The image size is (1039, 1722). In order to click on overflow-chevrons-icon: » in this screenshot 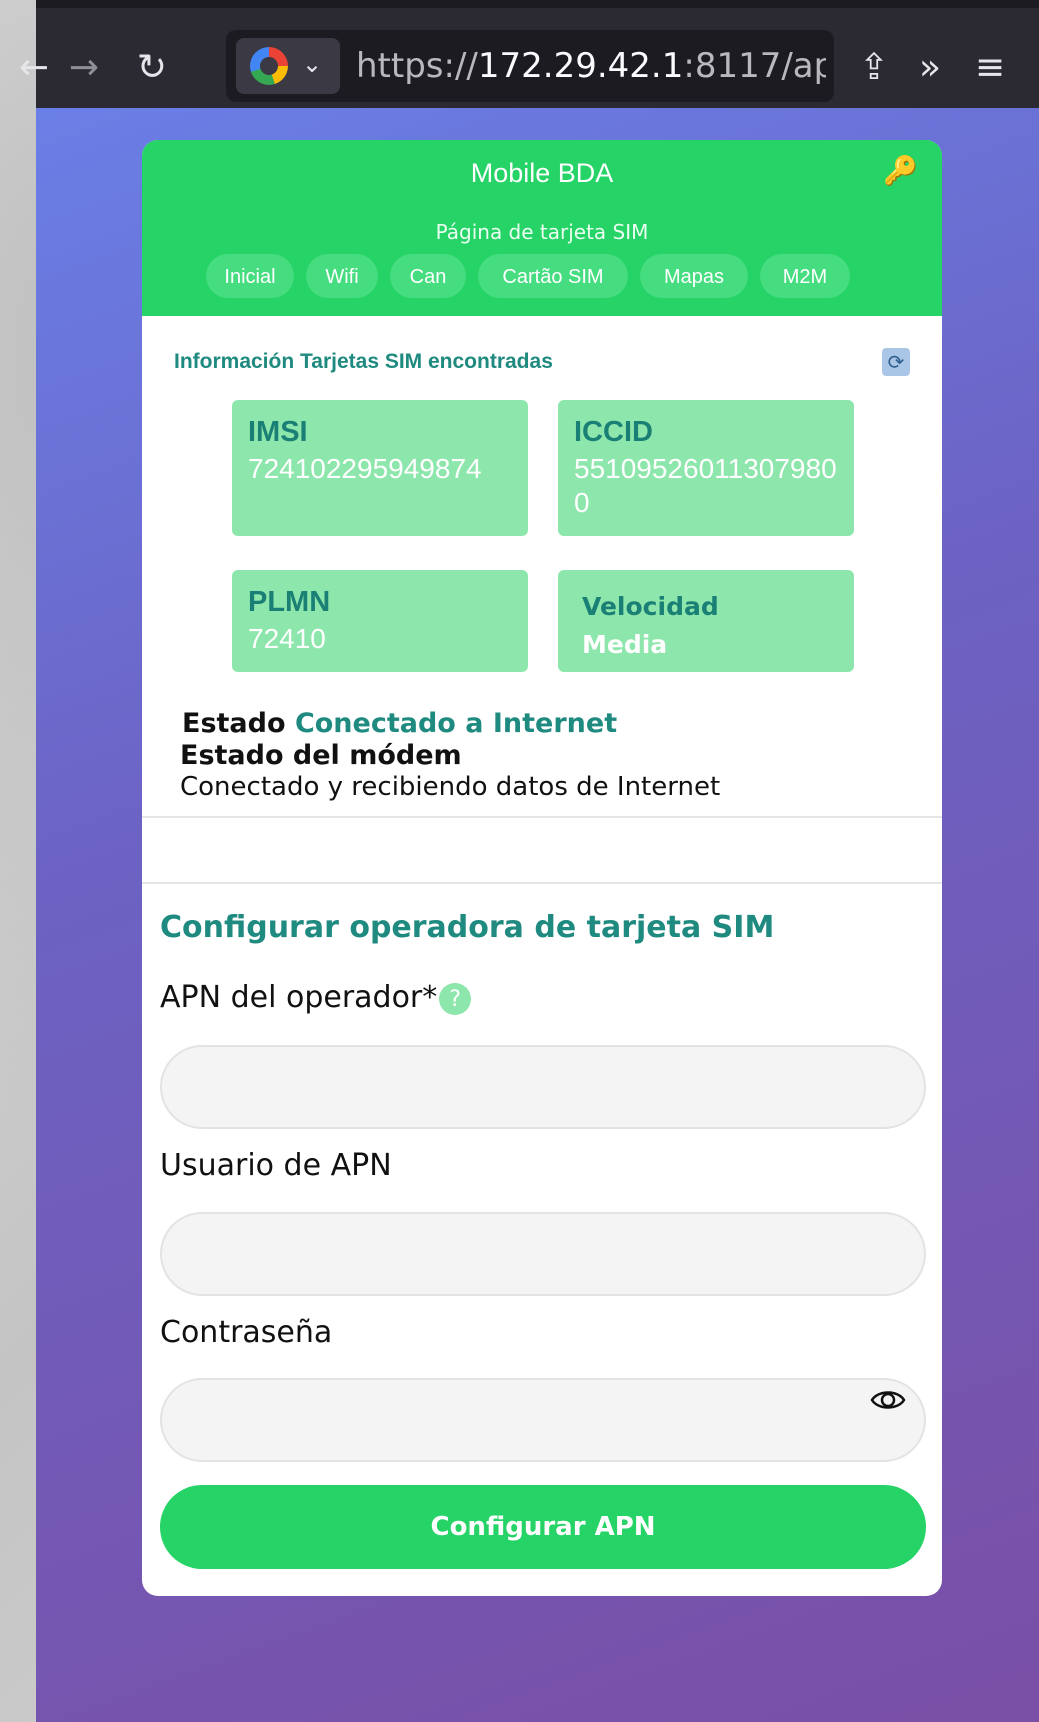, I will do `click(930, 68)`.